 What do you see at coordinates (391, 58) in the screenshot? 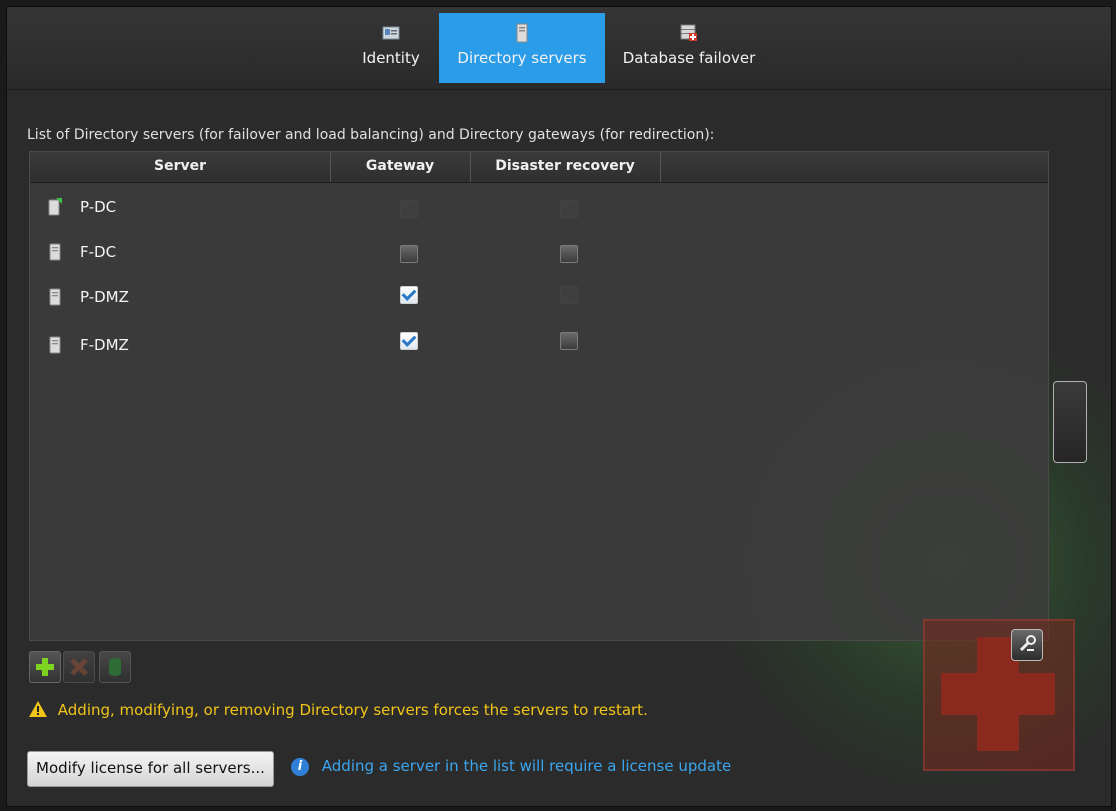
I see `tab-identity-label: Identity` at bounding box center [391, 58].